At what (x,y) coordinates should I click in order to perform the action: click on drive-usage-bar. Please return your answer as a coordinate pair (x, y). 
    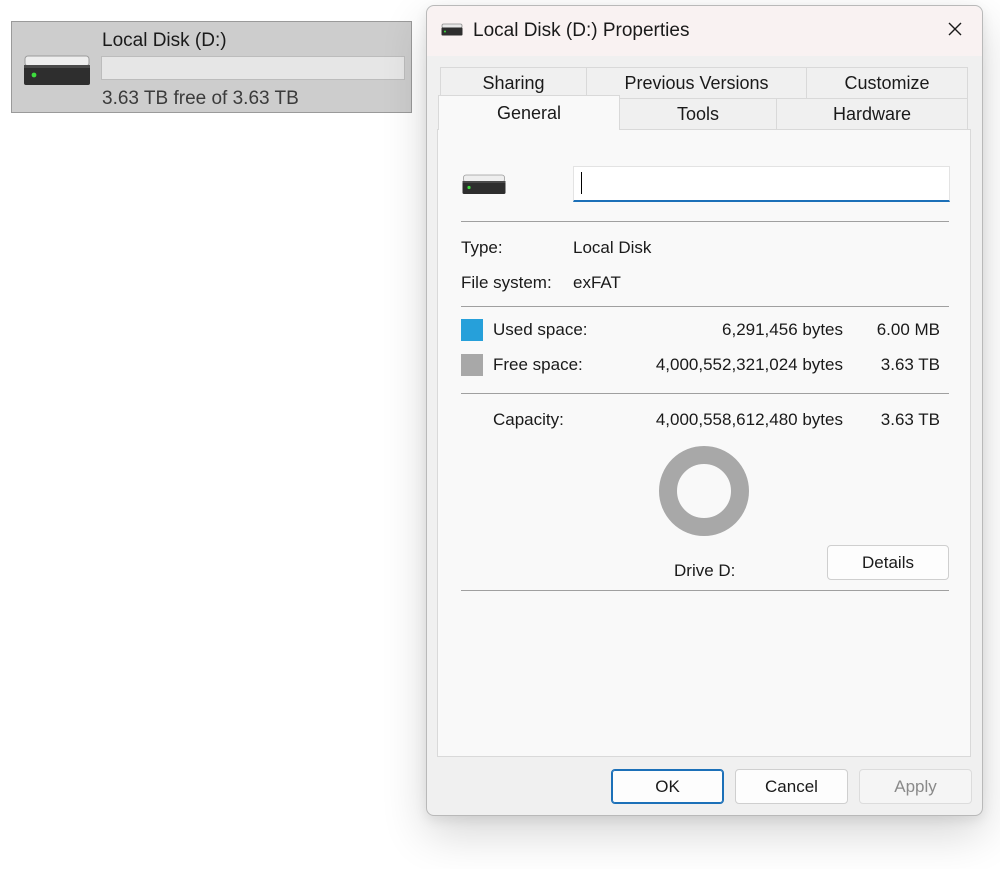
    Looking at the image, I should click on (253, 68).